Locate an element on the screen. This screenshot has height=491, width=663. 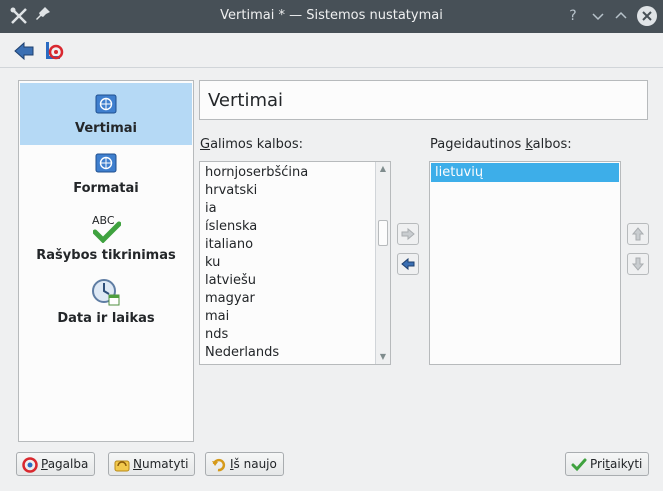
scroll-down-icon: ▼ is located at coordinates (383, 357).